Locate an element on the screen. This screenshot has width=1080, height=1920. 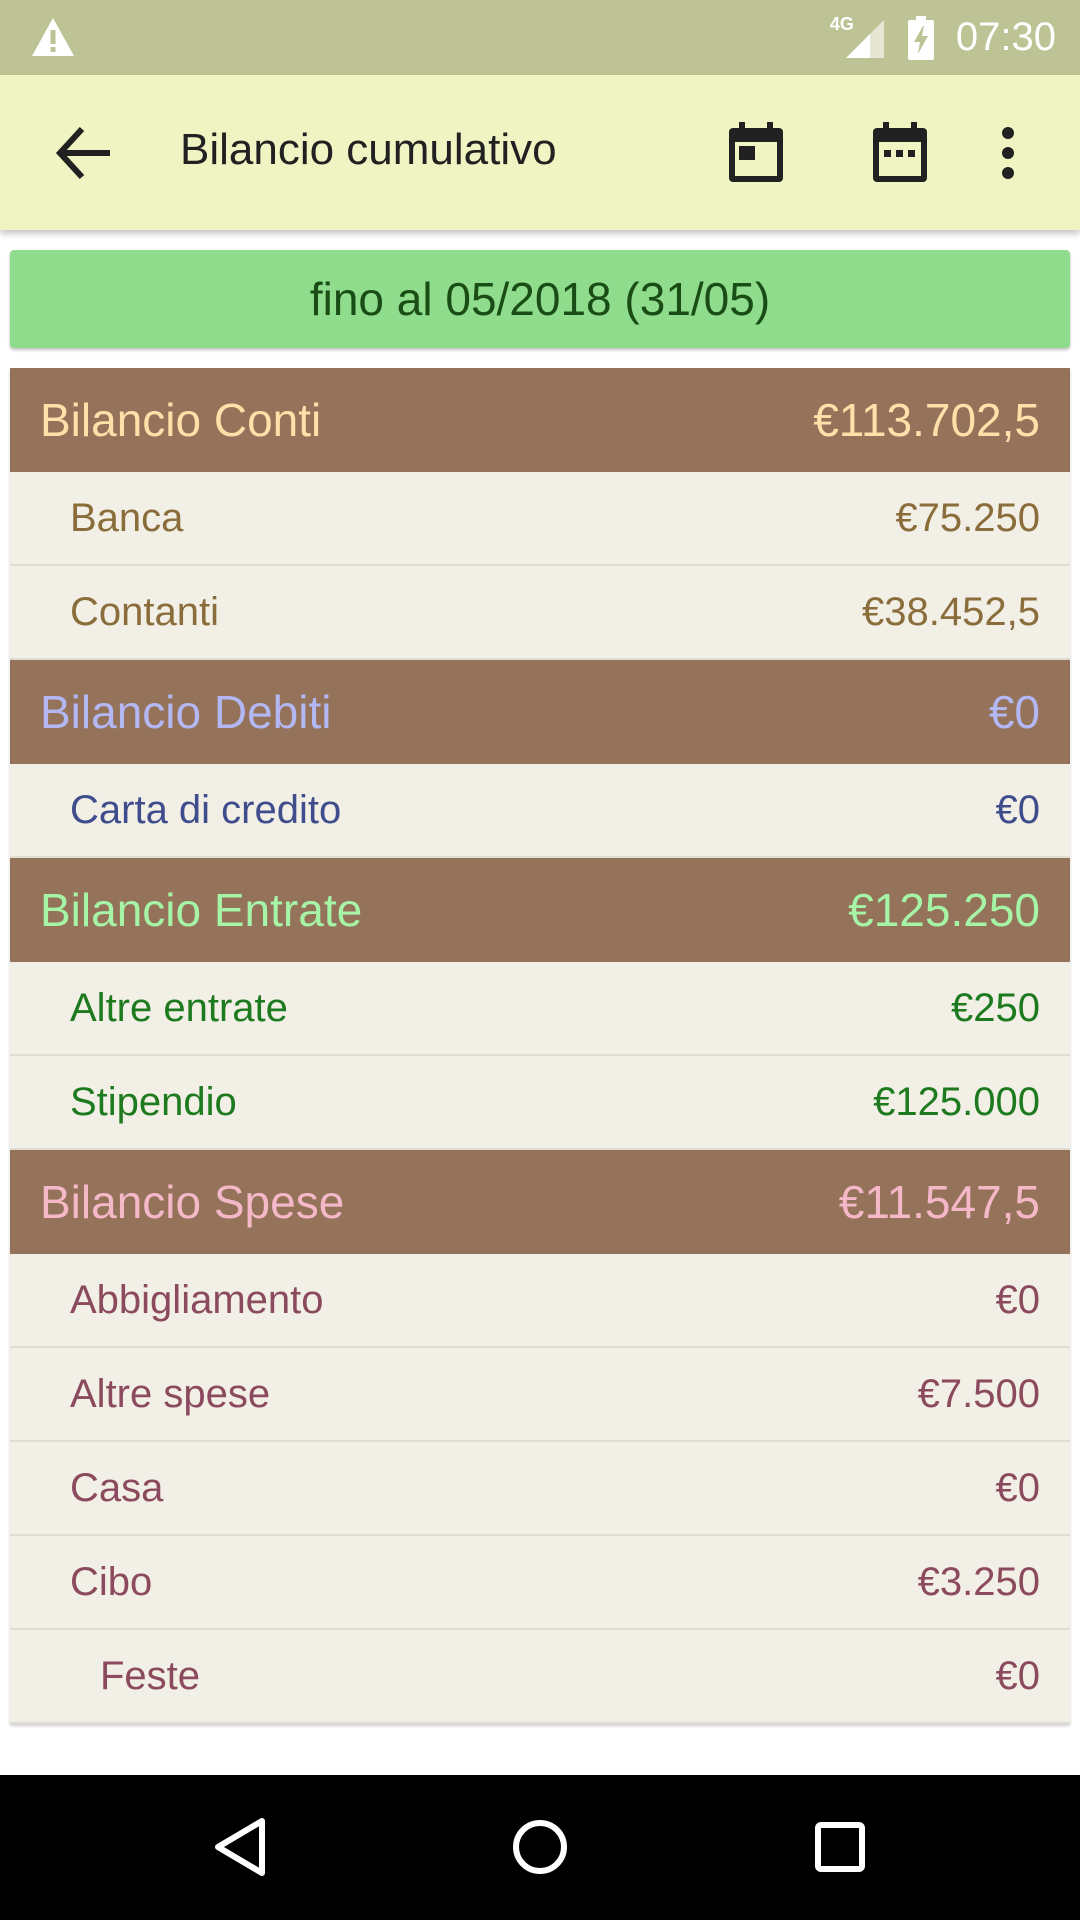
account-name: Contanti is located at coordinates (144, 611).